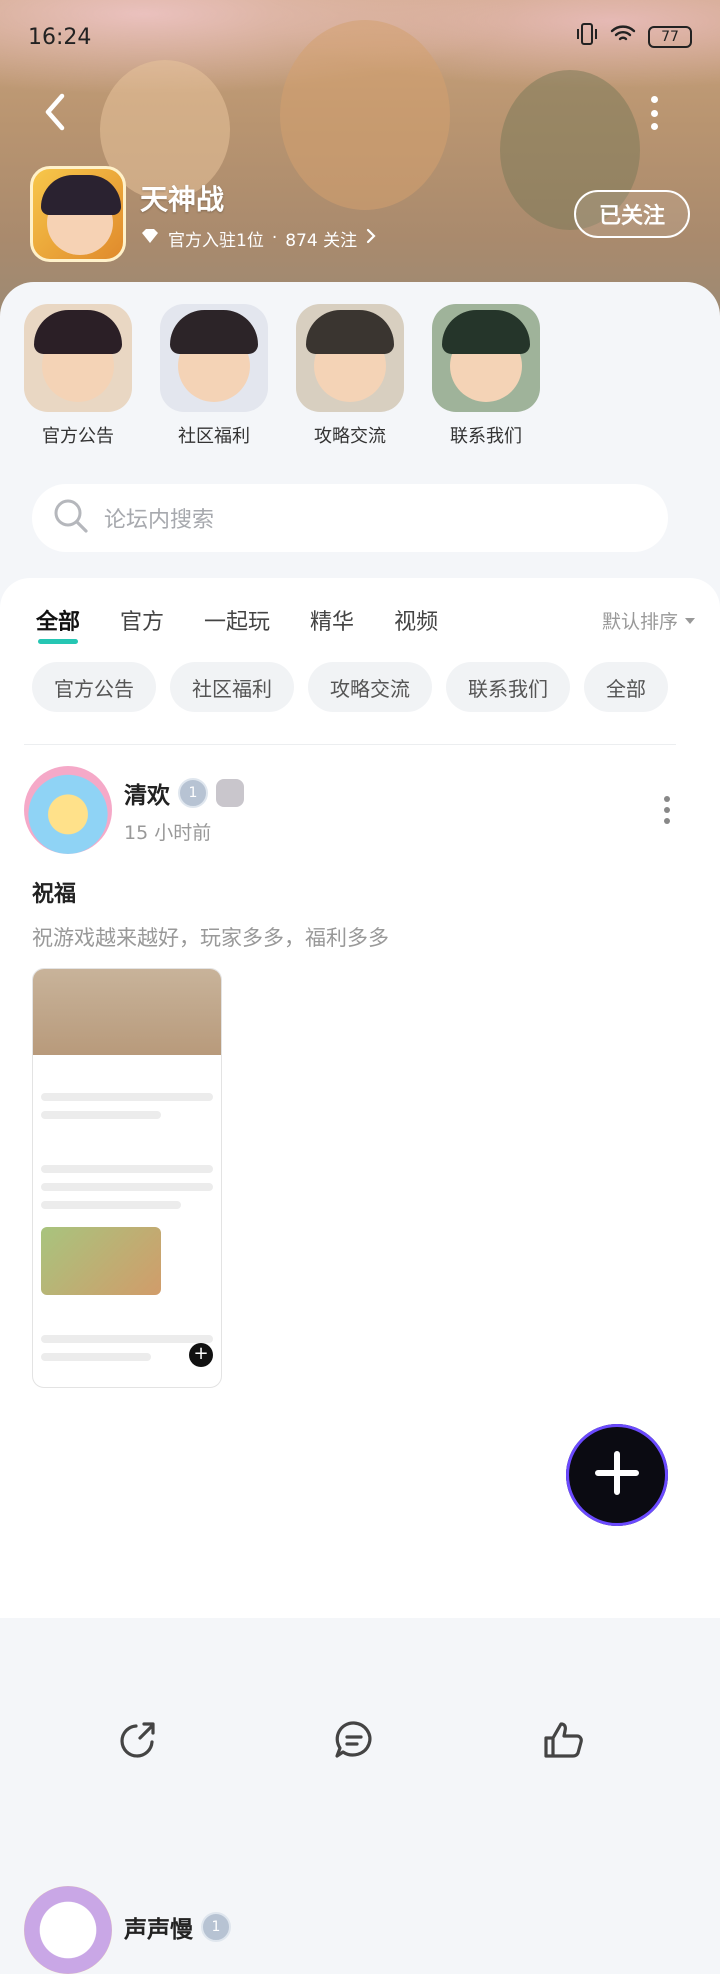 The height and width of the screenshot is (1974, 720). I want to click on wifi-icon, so click(623, 37).